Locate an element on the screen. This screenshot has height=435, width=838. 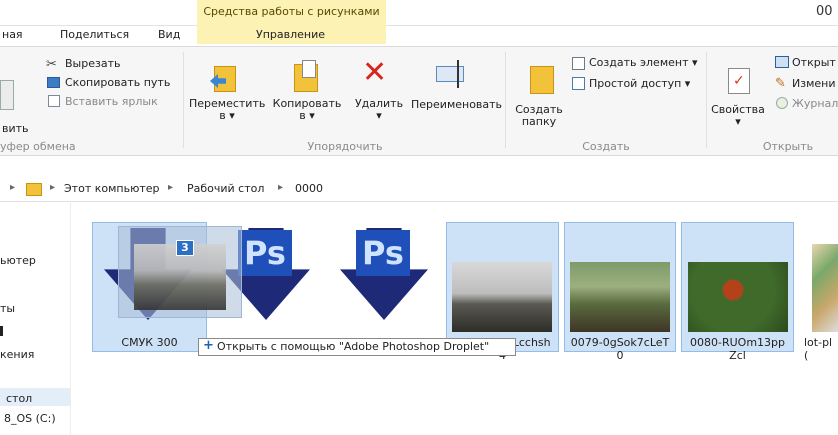
tab-share: Поделиться is located at coordinates (94, 34).